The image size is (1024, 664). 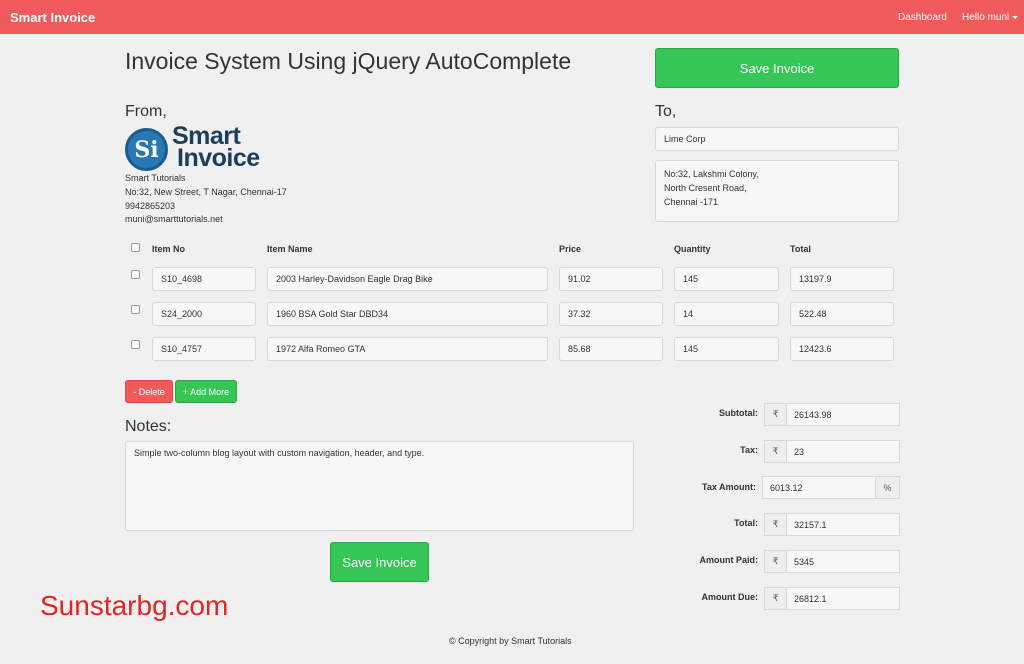 What do you see at coordinates (512, 17) in the screenshot?
I see `navbar: Smart Invoice Dashboard Hello muni` at bounding box center [512, 17].